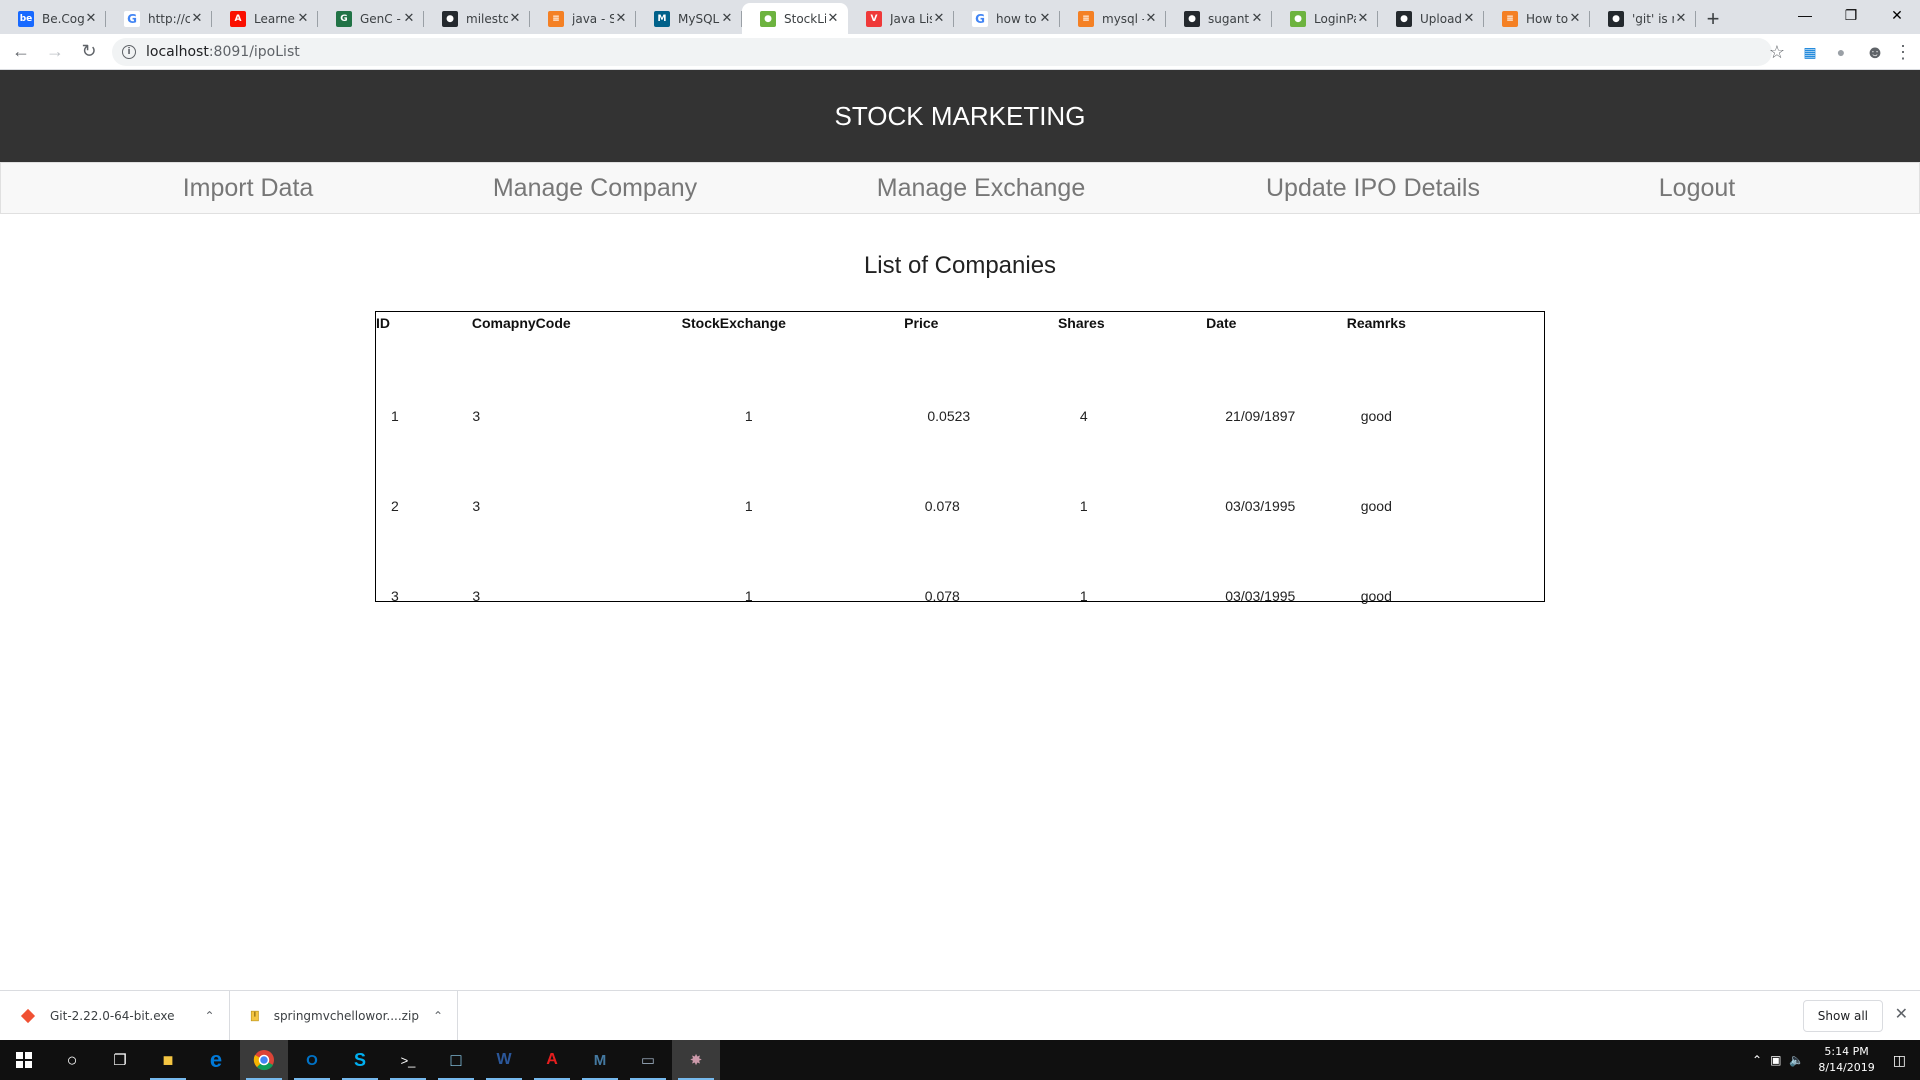 The width and height of the screenshot is (1920, 1080). What do you see at coordinates (1796, 1060) in the screenshot?
I see `volume-icon: 🔈` at bounding box center [1796, 1060].